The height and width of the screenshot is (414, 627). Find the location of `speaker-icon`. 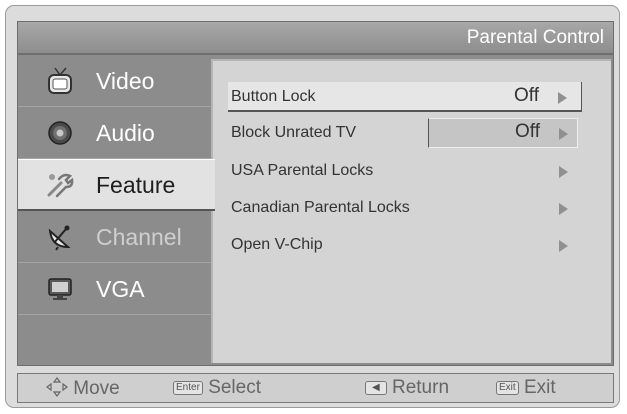

speaker-icon is located at coordinates (60, 133).